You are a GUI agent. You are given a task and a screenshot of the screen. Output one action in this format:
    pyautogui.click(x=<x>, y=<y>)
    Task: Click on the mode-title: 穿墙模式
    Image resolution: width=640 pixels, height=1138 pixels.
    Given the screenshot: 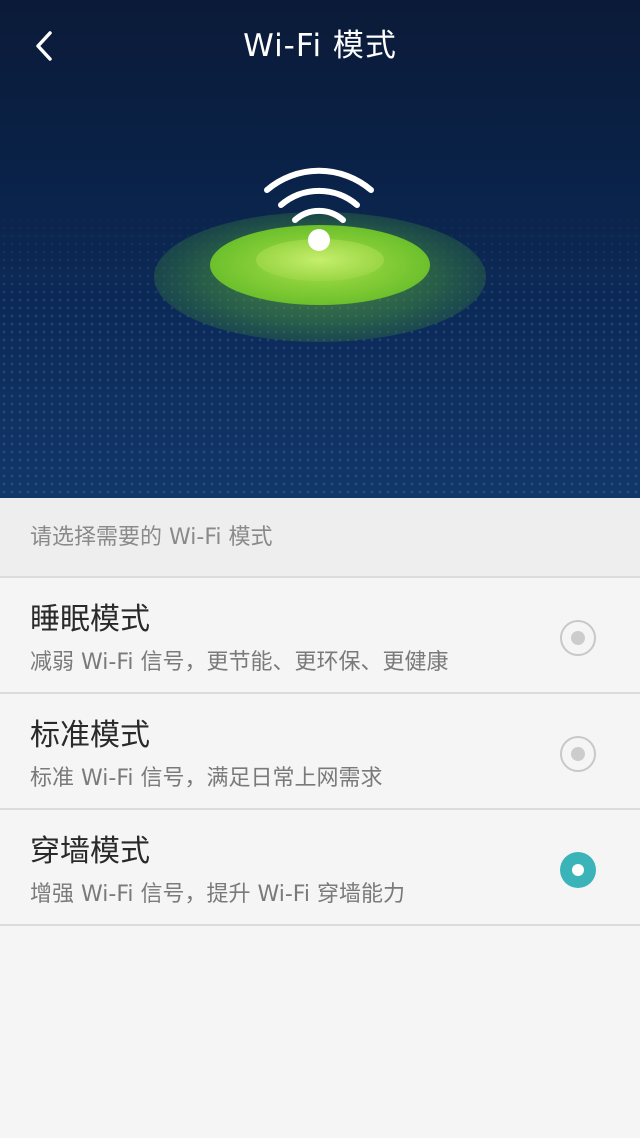 What is the action you would take?
    pyautogui.click(x=90, y=851)
    